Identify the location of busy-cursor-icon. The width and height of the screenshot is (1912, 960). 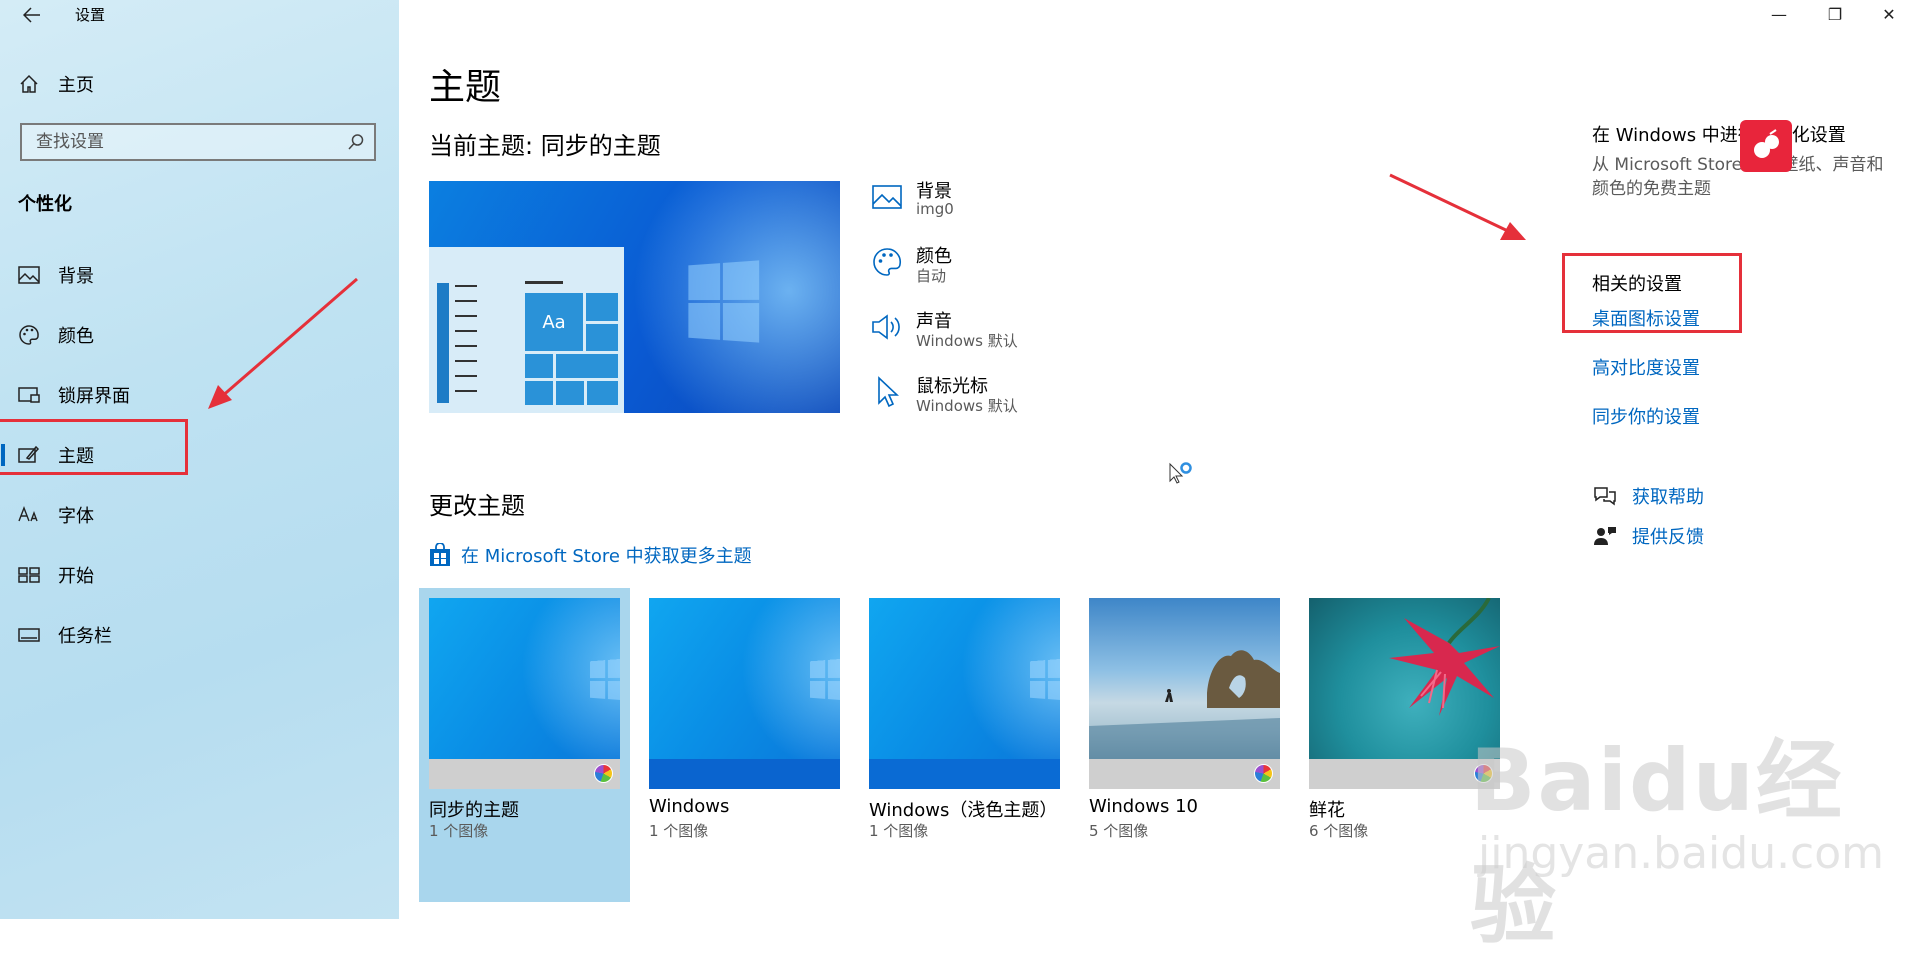
(1180, 473).